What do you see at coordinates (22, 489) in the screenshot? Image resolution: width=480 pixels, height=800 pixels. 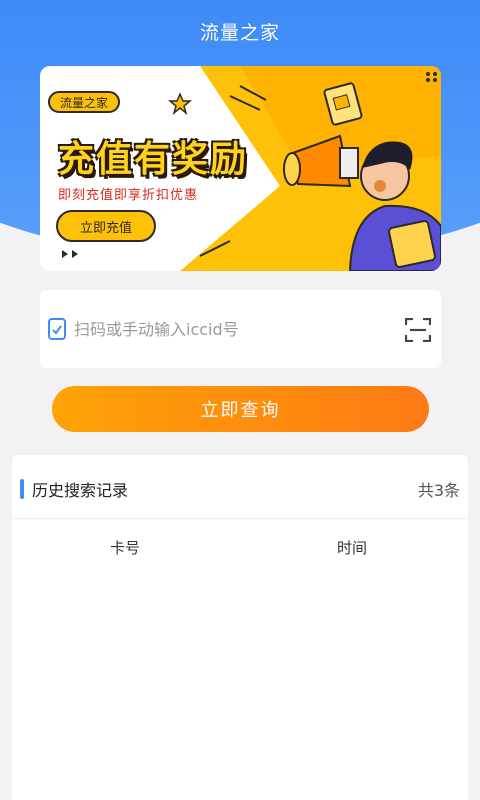 I see `history-accent-bar` at bounding box center [22, 489].